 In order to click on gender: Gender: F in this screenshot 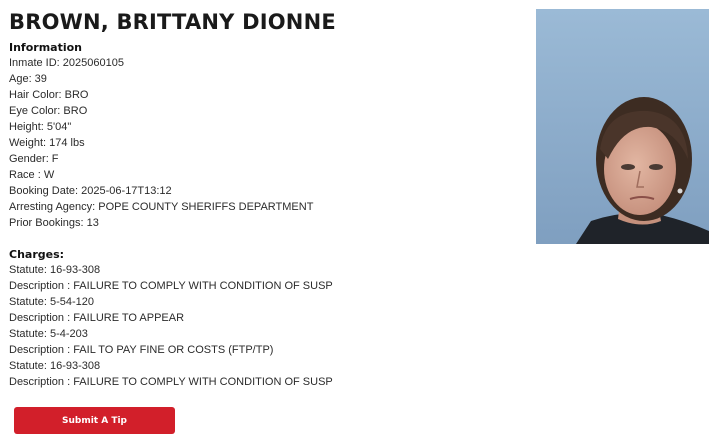, I will do `click(34, 159)`.